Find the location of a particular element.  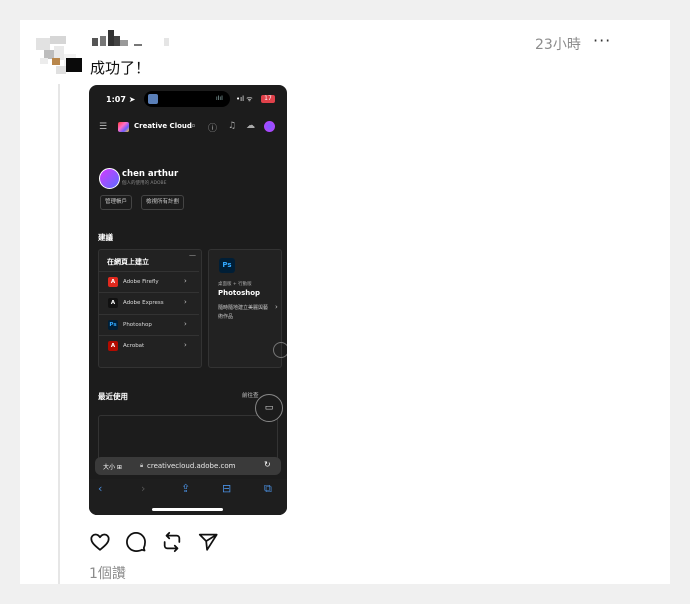

comment-icon is located at coordinates (136, 542).